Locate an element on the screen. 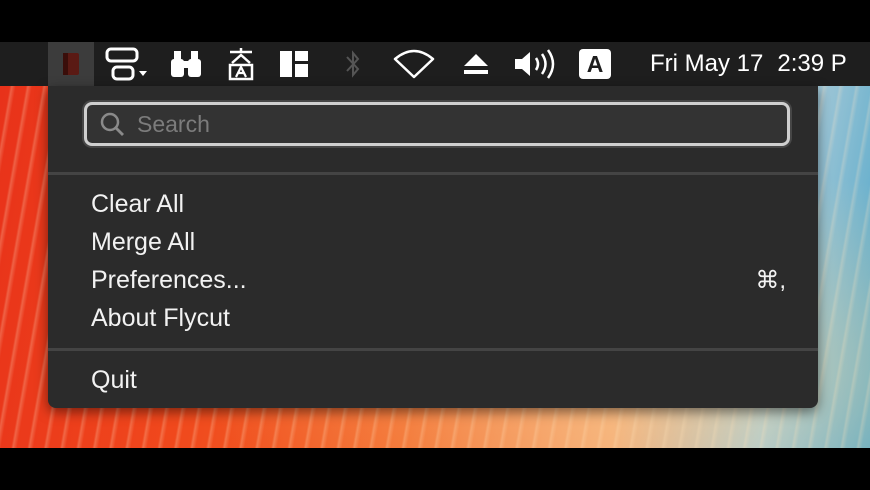 Image resolution: width=870 pixels, height=490 pixels. binoculars-icon is located at coordinates (186, 64).